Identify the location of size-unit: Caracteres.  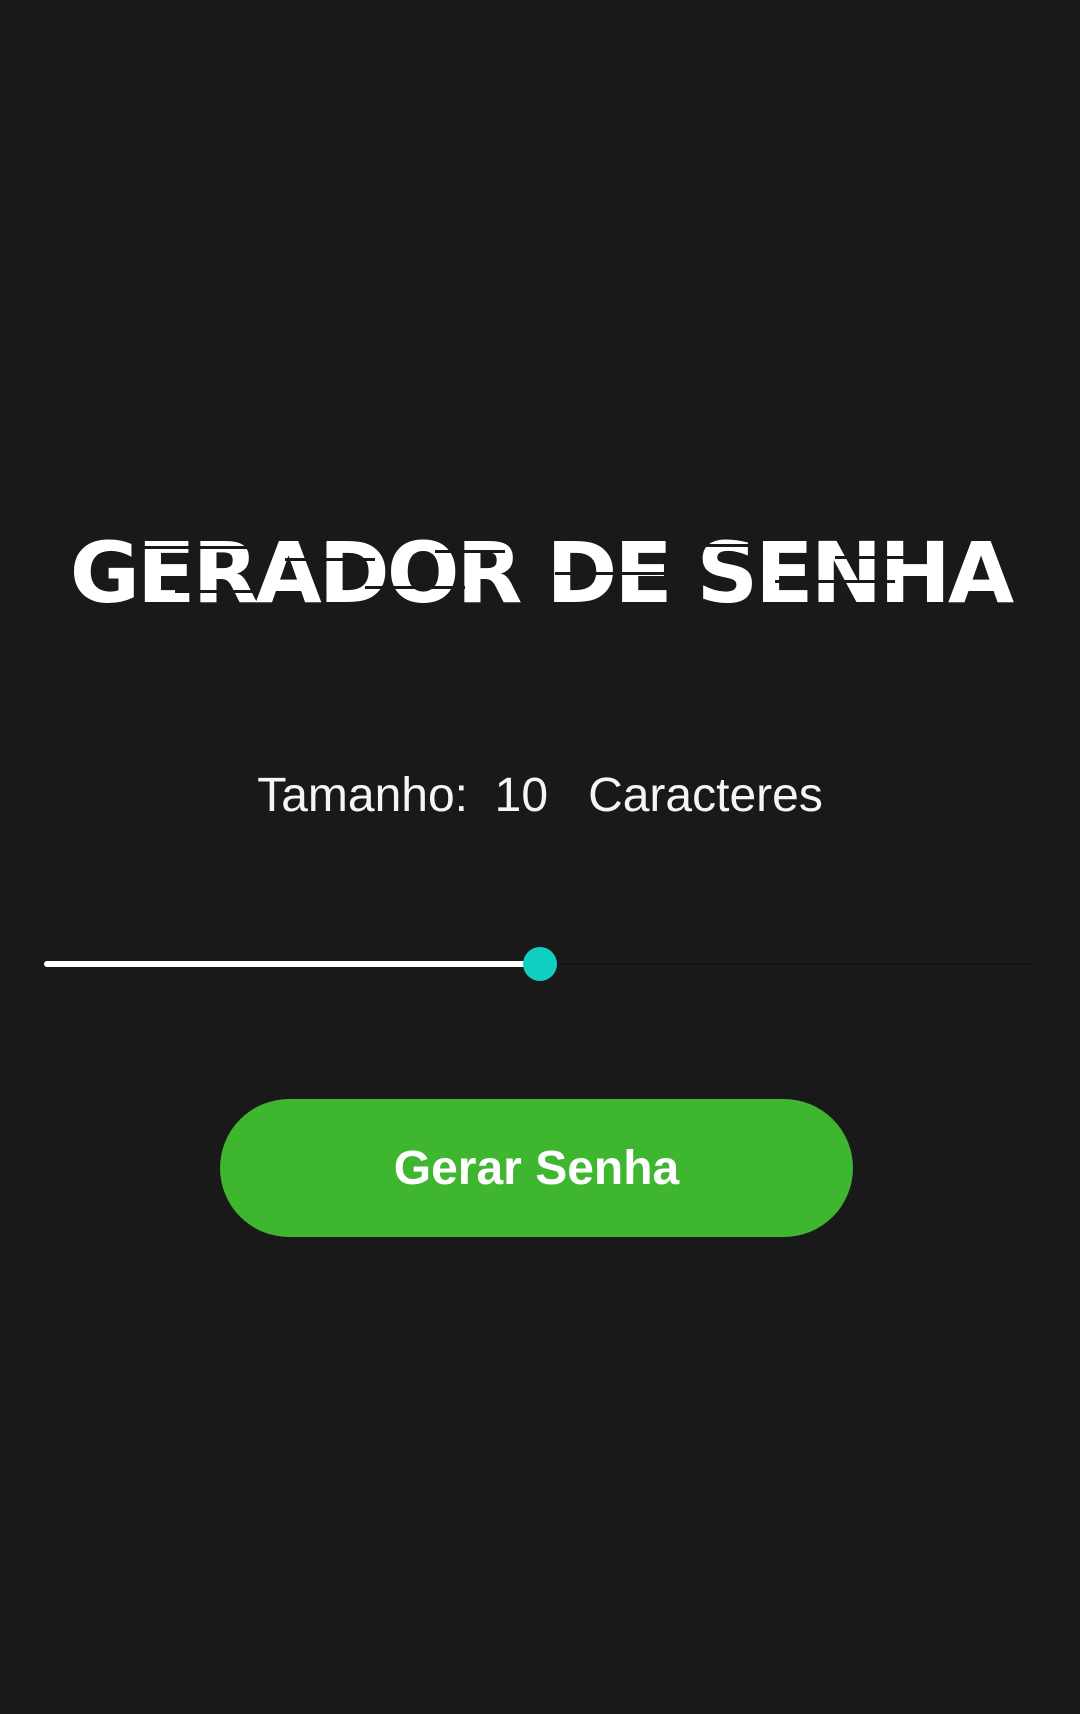
(705, 795).